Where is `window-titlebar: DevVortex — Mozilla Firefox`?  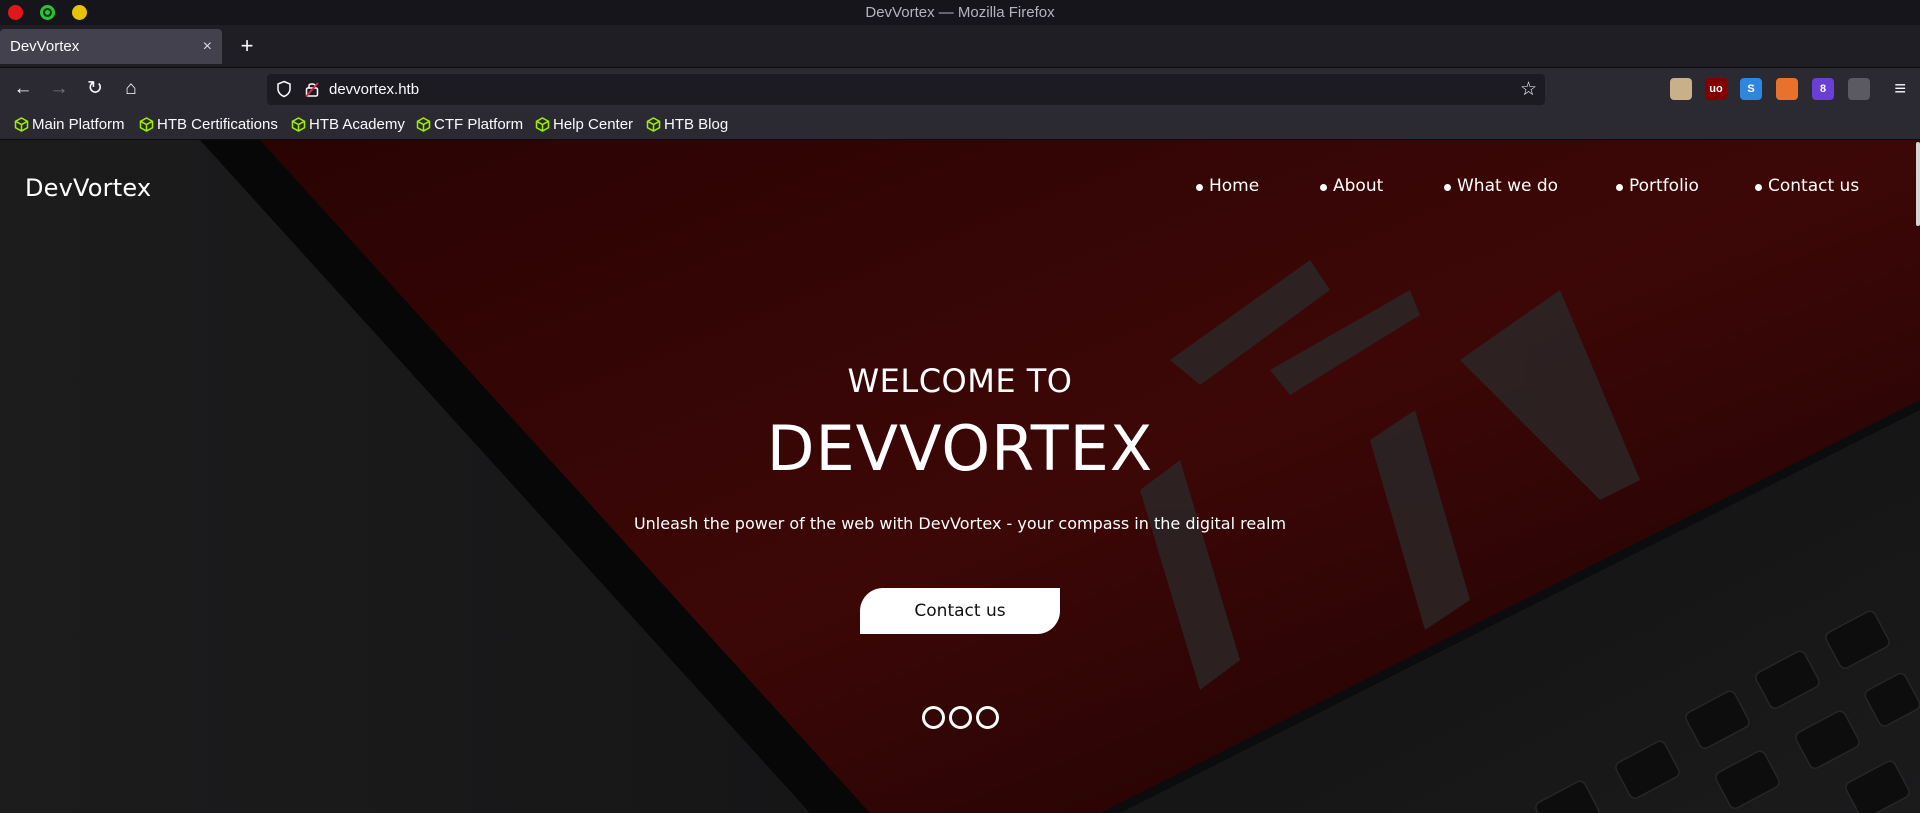 window-titlebar: DevVortex — Mozilla Firefox is located at coordinates (960, 12).